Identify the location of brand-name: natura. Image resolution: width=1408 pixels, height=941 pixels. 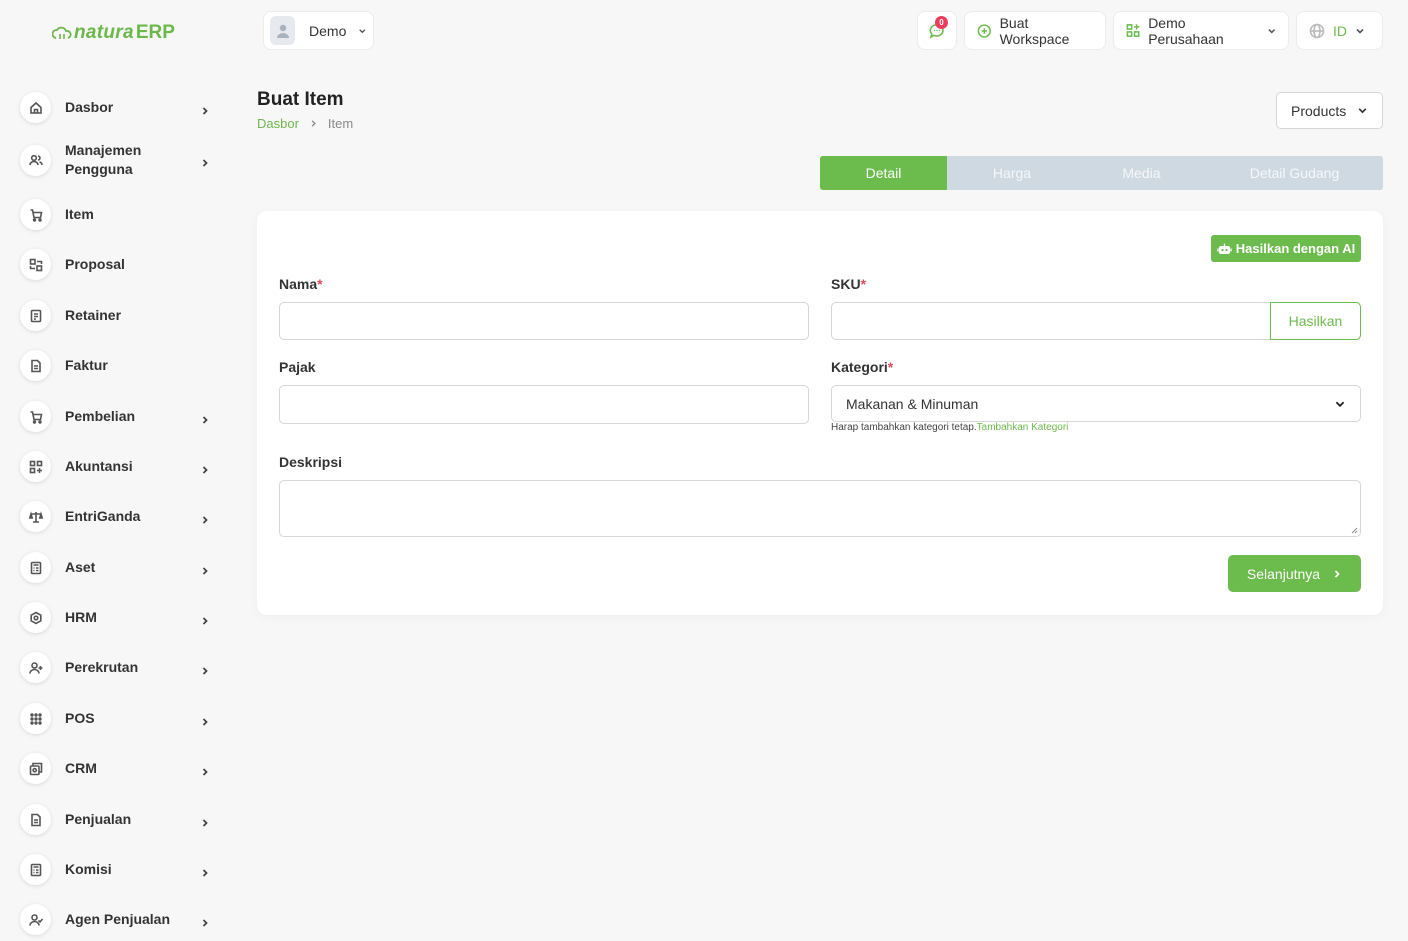
(104, 32).